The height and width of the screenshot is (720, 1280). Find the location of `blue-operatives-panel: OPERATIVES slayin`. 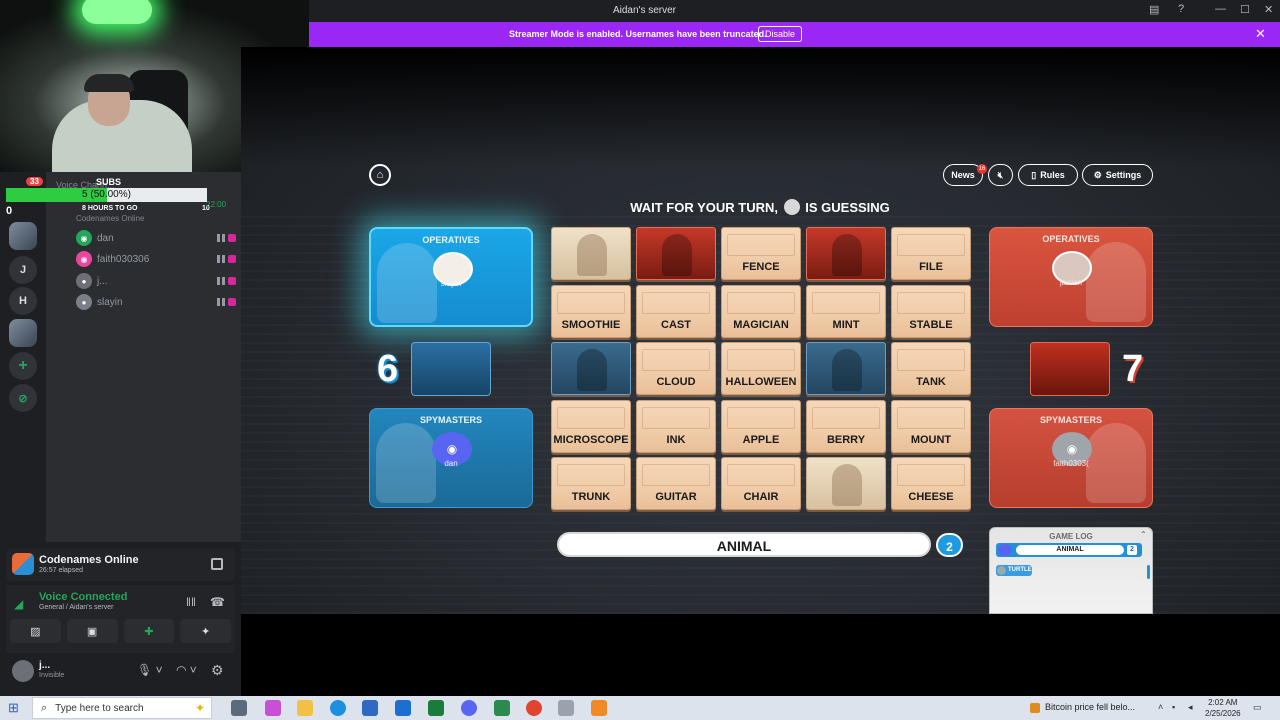

blue-operatives-panel: OPERATIVES slayin is located at coordinates (451, 277).